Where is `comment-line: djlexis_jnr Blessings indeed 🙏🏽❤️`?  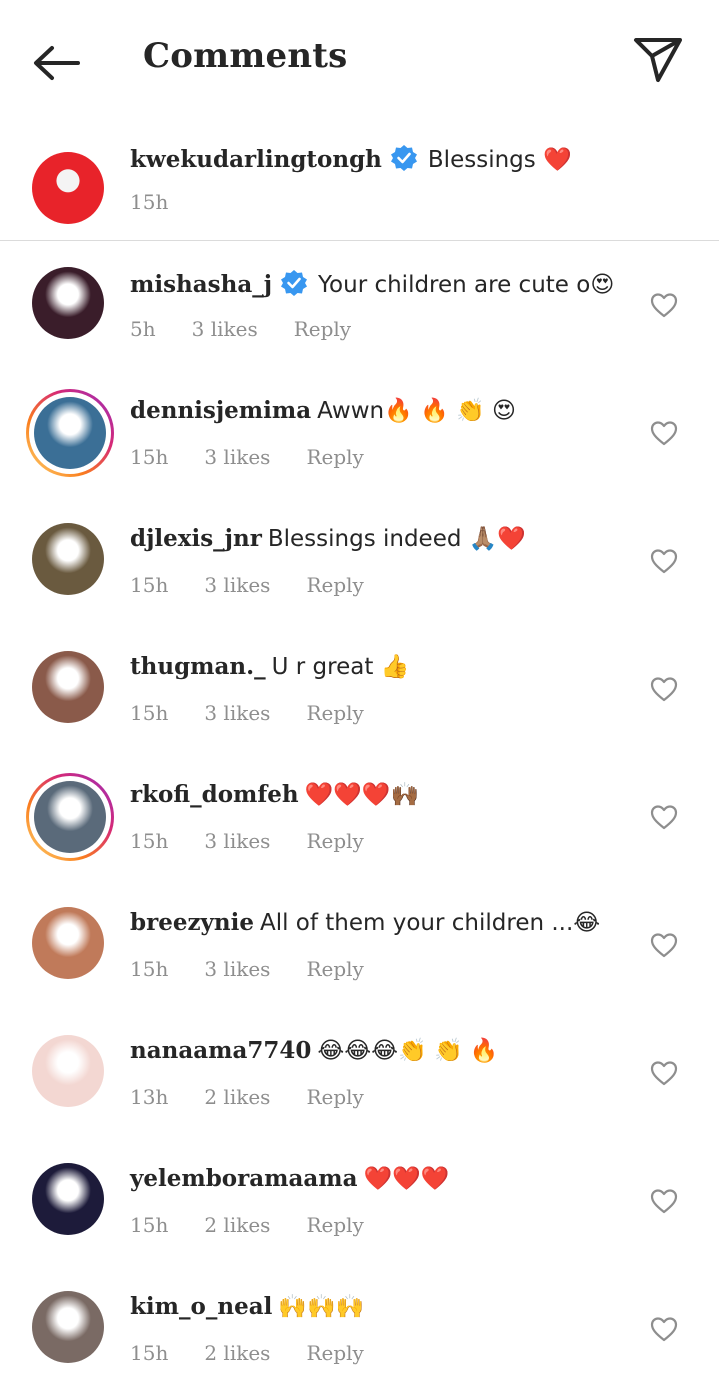 comment-line: djlexis_jnr Blessings indeed 🙏🏽❤️ is located at coordinates (328, 538).